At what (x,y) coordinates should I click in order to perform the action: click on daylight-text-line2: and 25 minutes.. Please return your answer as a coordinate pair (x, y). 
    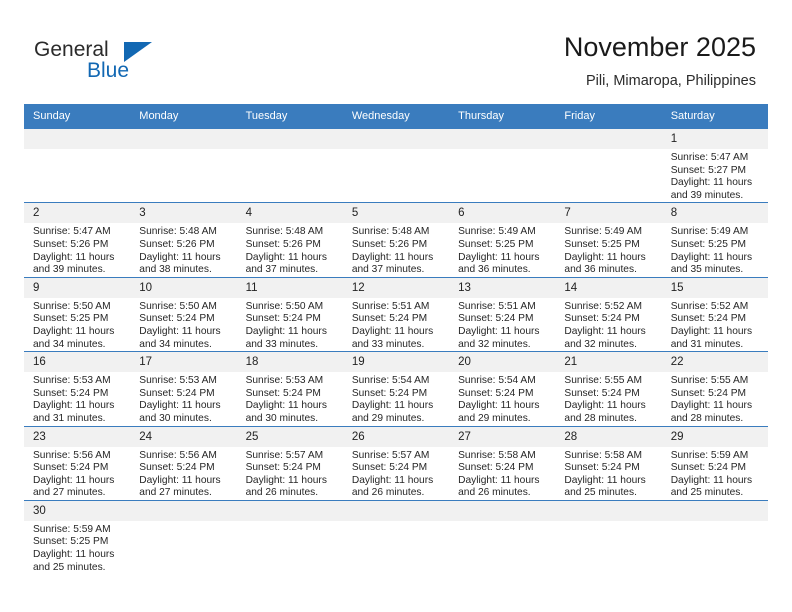
    Looking at the image, I should click on (69, 567).